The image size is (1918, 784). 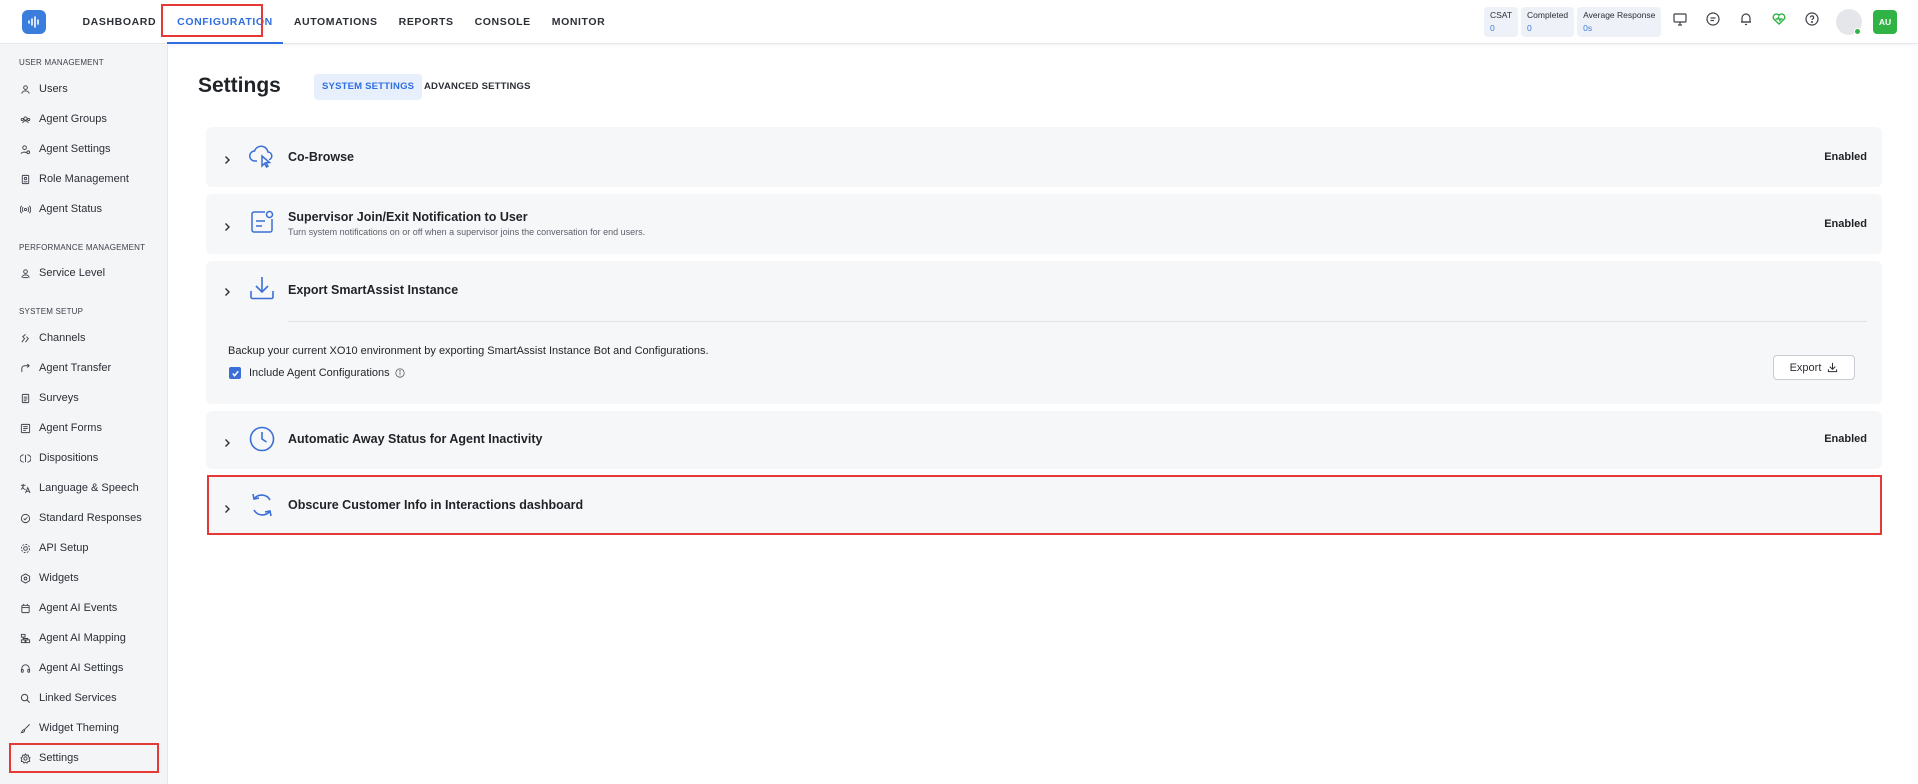 What do you see at coordinates (25, 428) in the screenshot?
I see `forms-icon` at bounding box center [25, 428].